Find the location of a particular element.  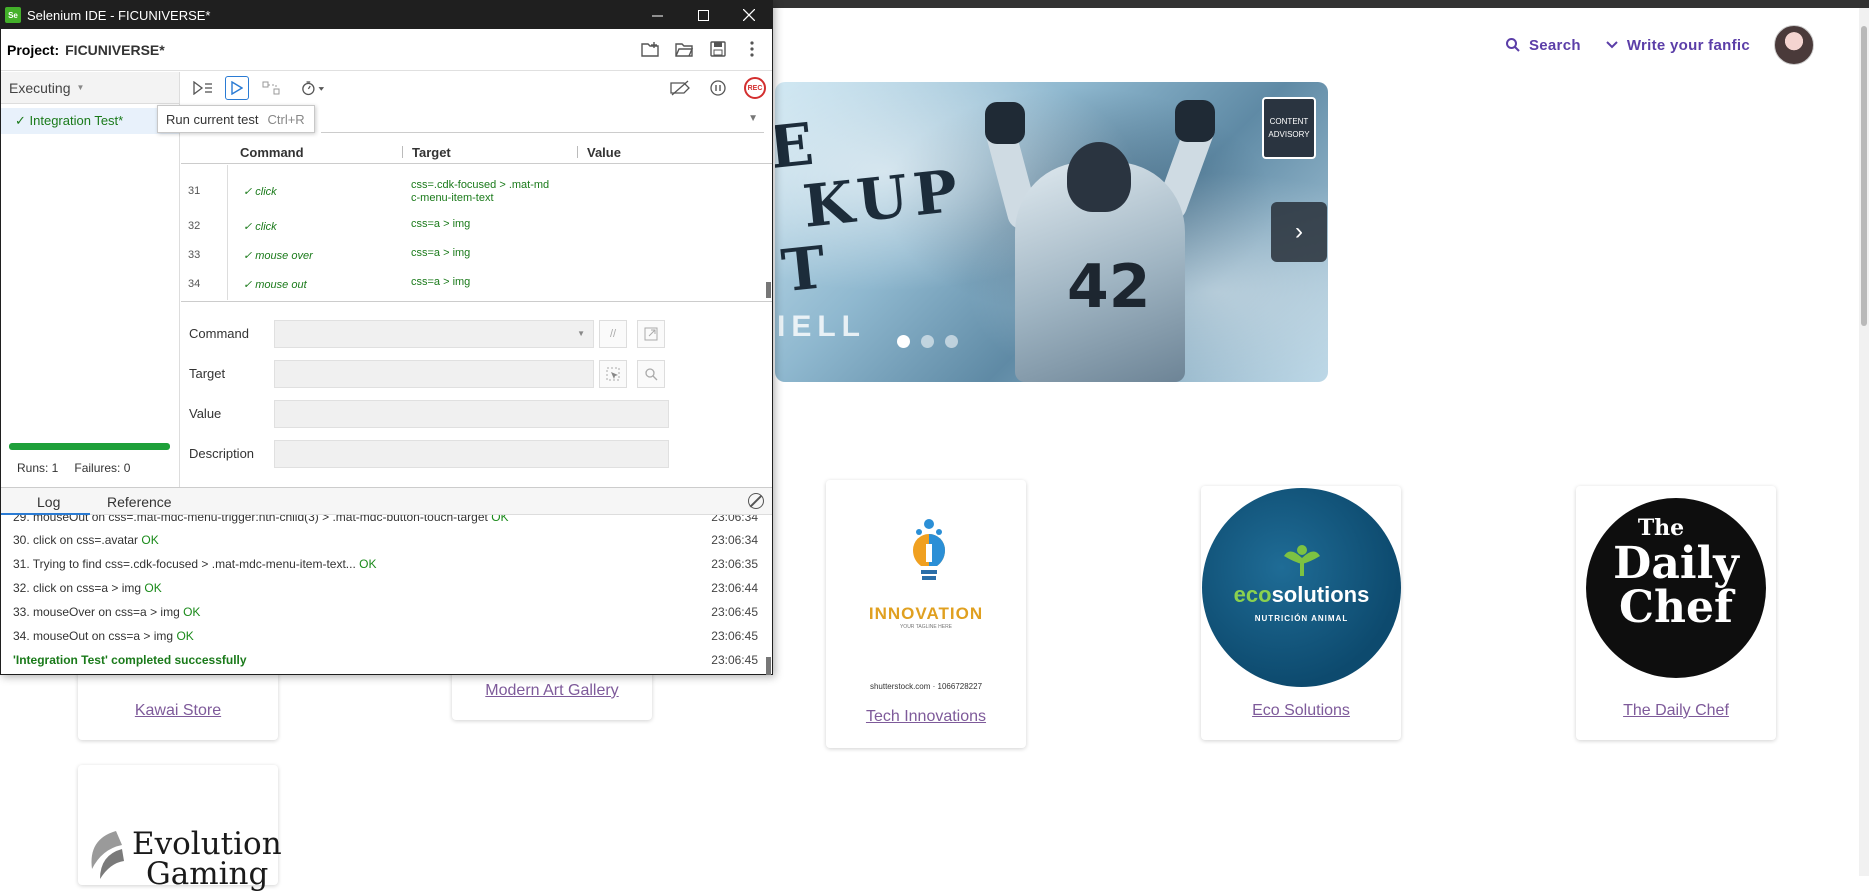

search-nav-button: Search is located at coordinates (1543, 45).